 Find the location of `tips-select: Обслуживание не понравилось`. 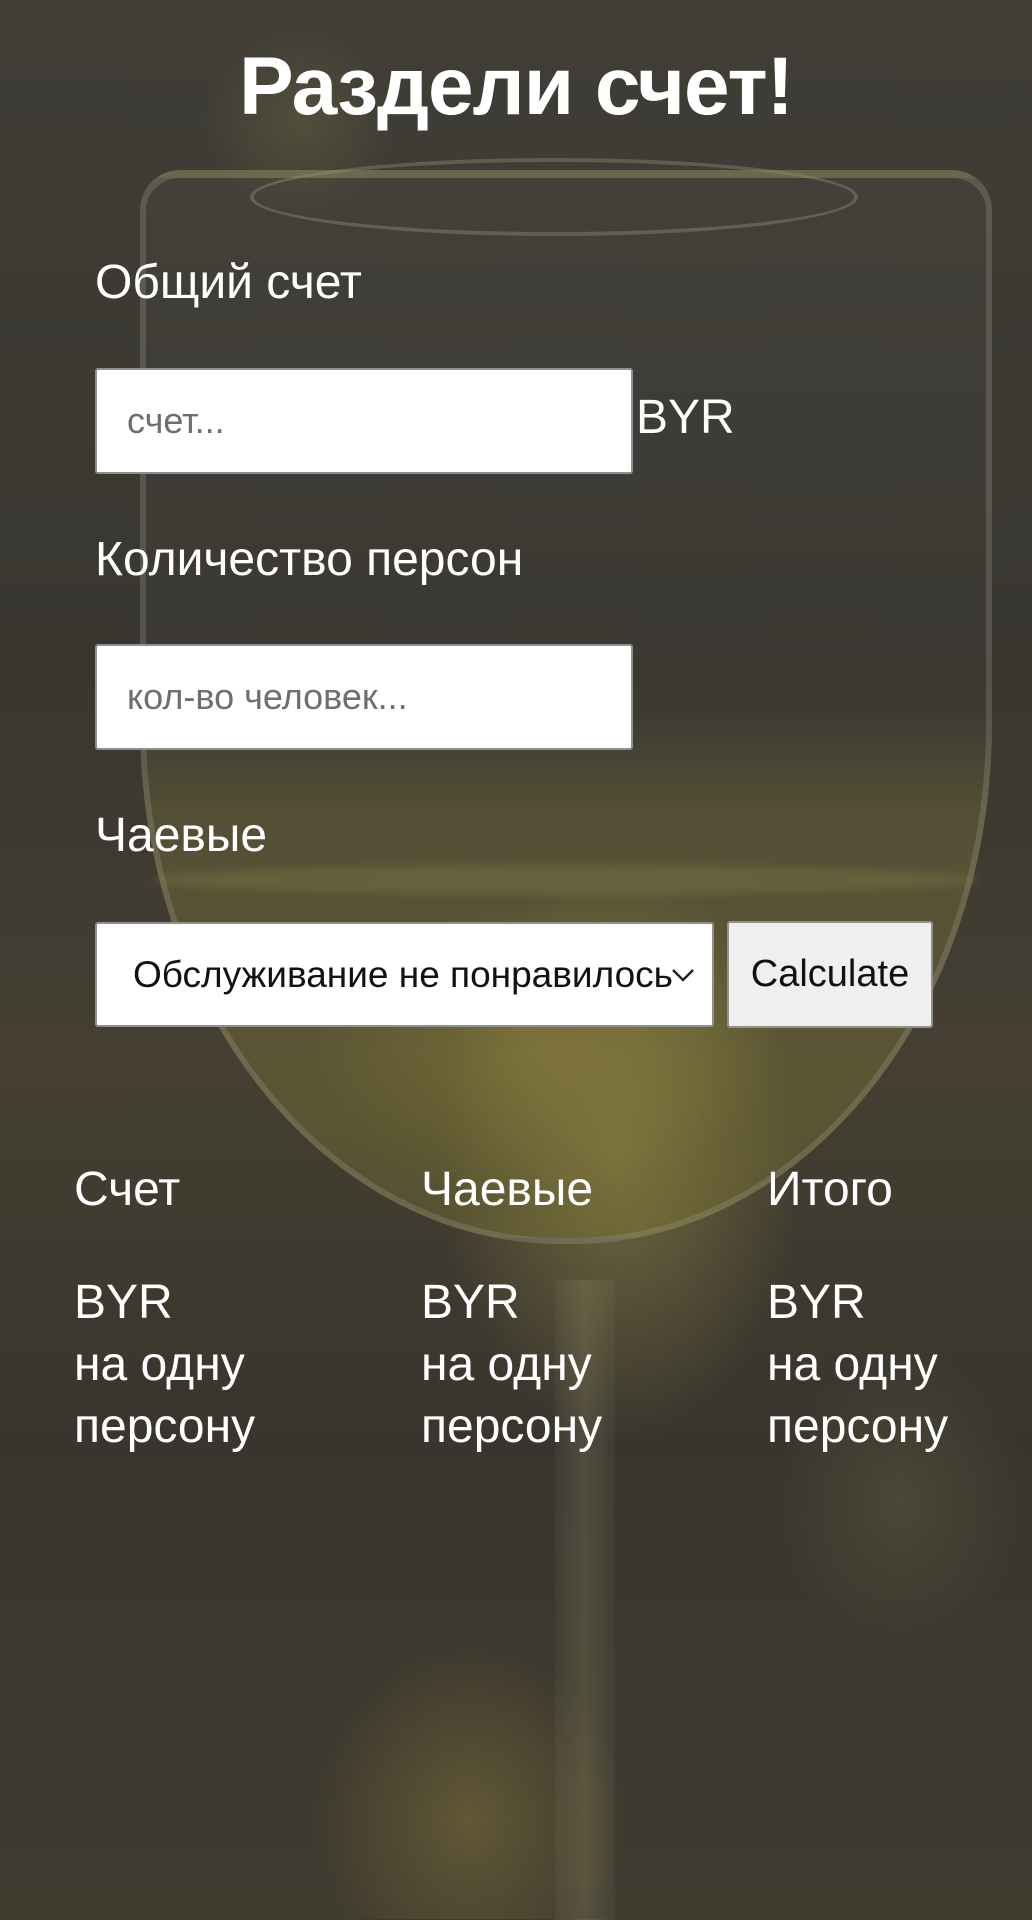

tips-select: Обслуживание не понравилось is located at coordinates (404, 974).